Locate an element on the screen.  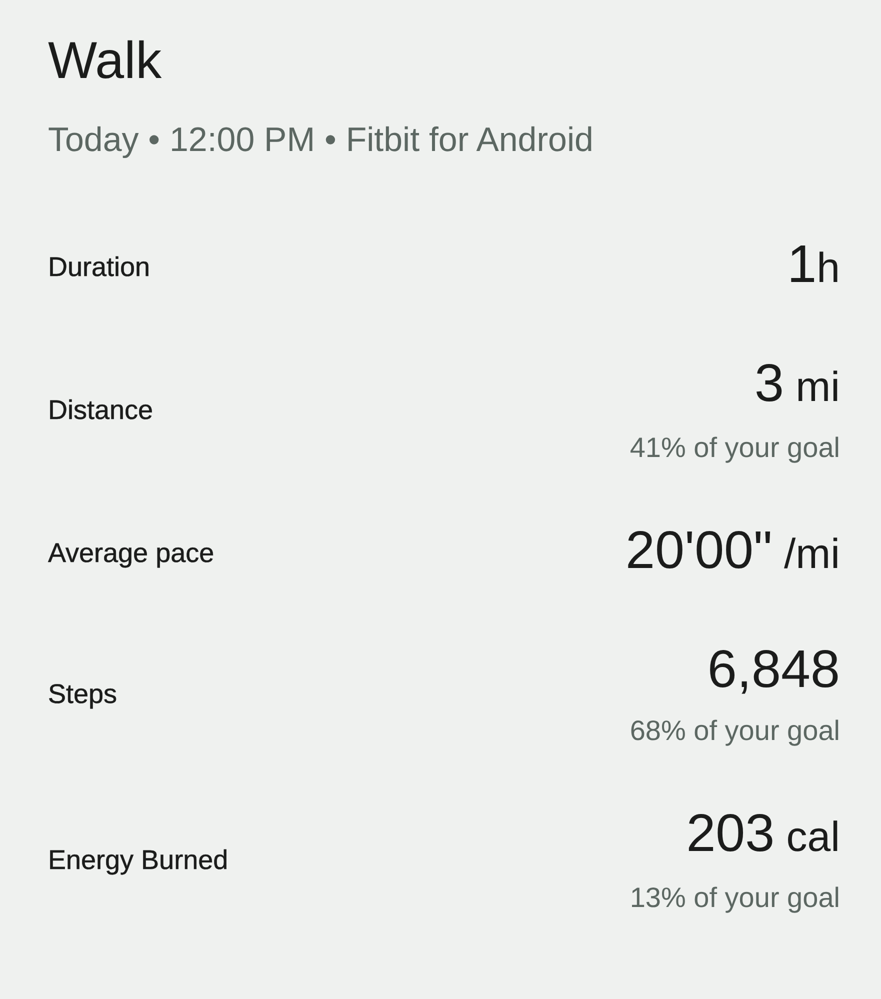
goal-progress-text: 13% of your goal is located at coordinates (735, 898).